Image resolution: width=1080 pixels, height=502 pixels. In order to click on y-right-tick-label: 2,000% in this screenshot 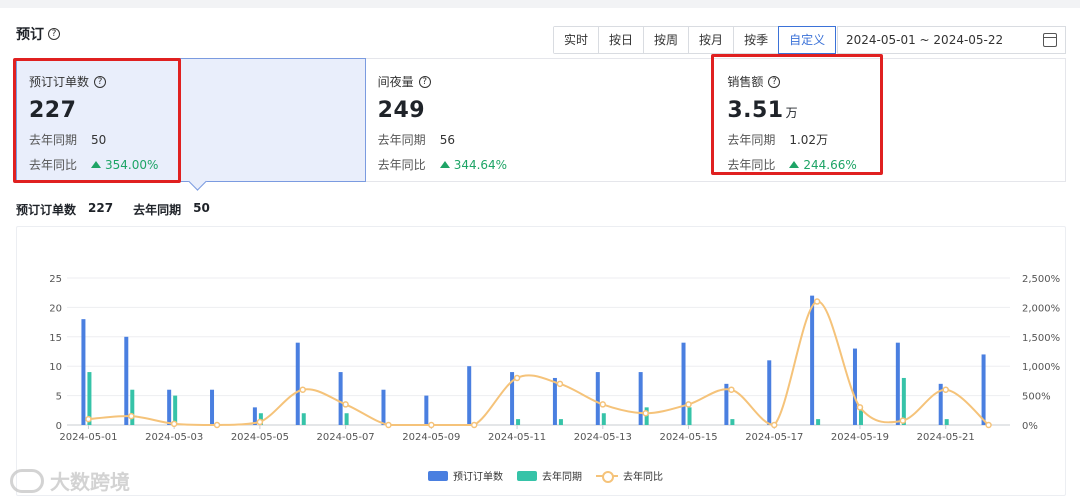, I will do `click(1041, 308)`.